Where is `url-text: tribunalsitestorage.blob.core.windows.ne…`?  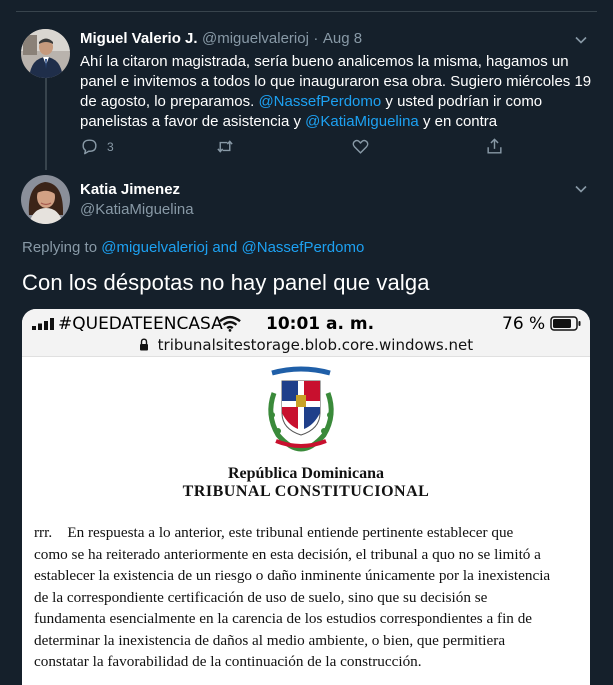
url-text: tribunalsitestorage.blob.core.windows.ne… is located at coordinates (315, 345).